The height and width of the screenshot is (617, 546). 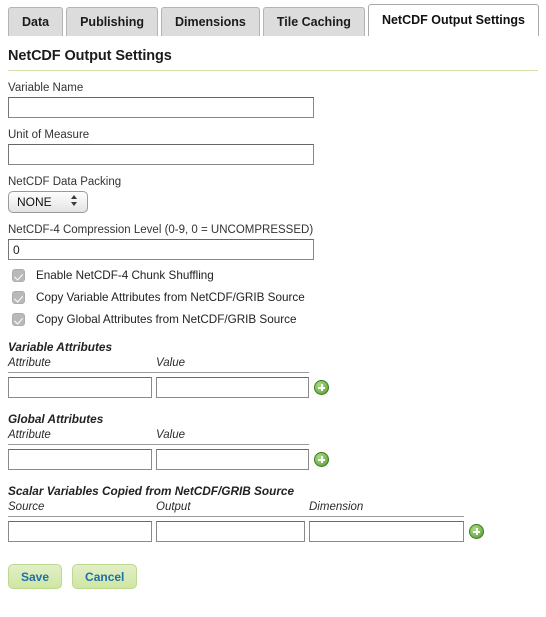 I want to click on tab-data: Data, so click(x=36, y=21).